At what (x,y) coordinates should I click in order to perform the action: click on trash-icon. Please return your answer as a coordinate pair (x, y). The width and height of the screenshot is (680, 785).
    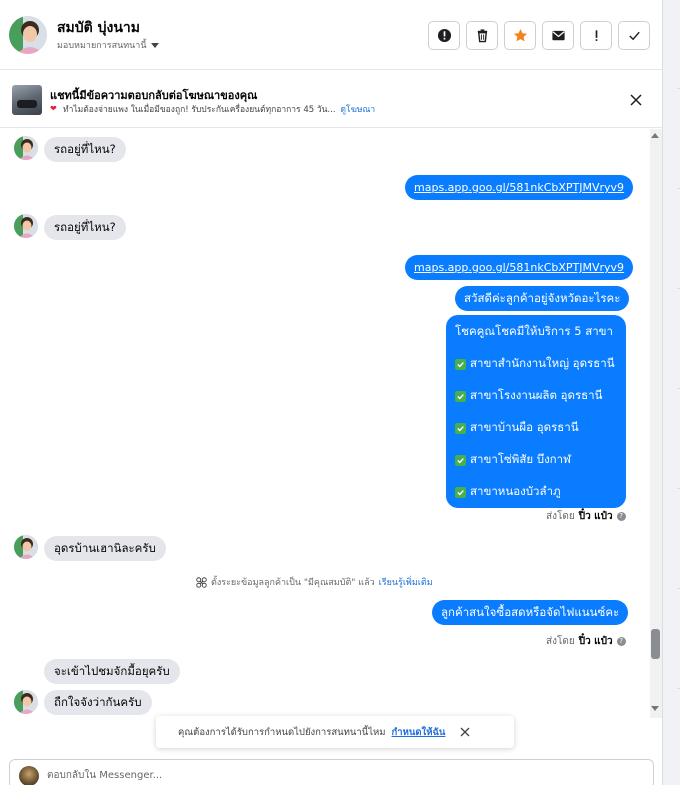
    Looking at the image, I should click on (482, 36).